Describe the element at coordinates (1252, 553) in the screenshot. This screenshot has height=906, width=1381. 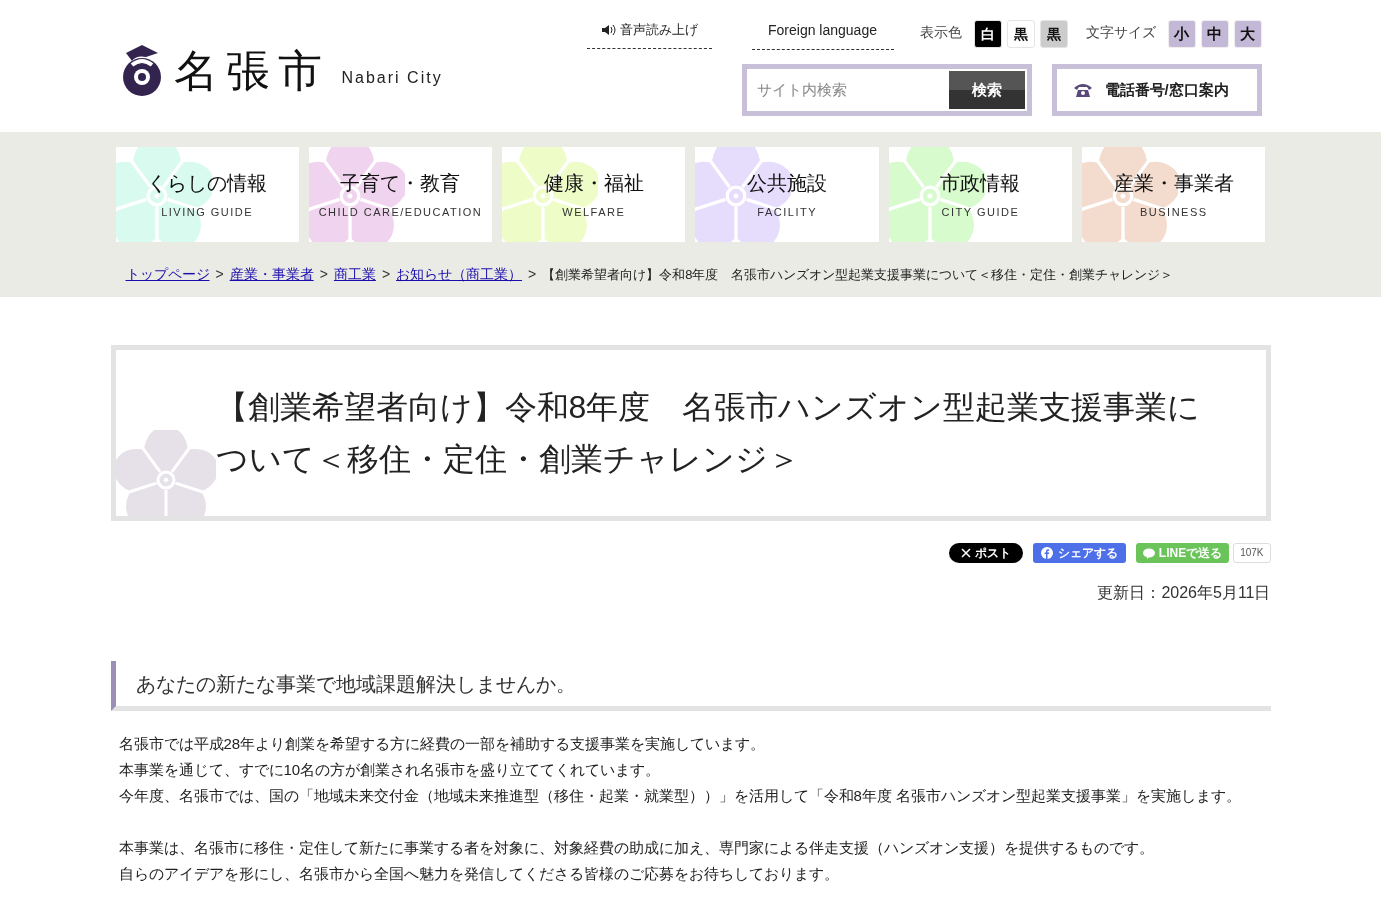
I see `share-count: 107K` at that location.